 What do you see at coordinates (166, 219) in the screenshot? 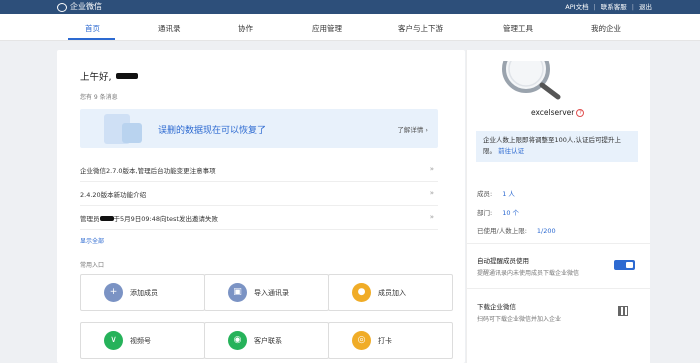
I see `news-text: 于5月9日09:48向test发出邀请失败` at bounding box center [166, 219].